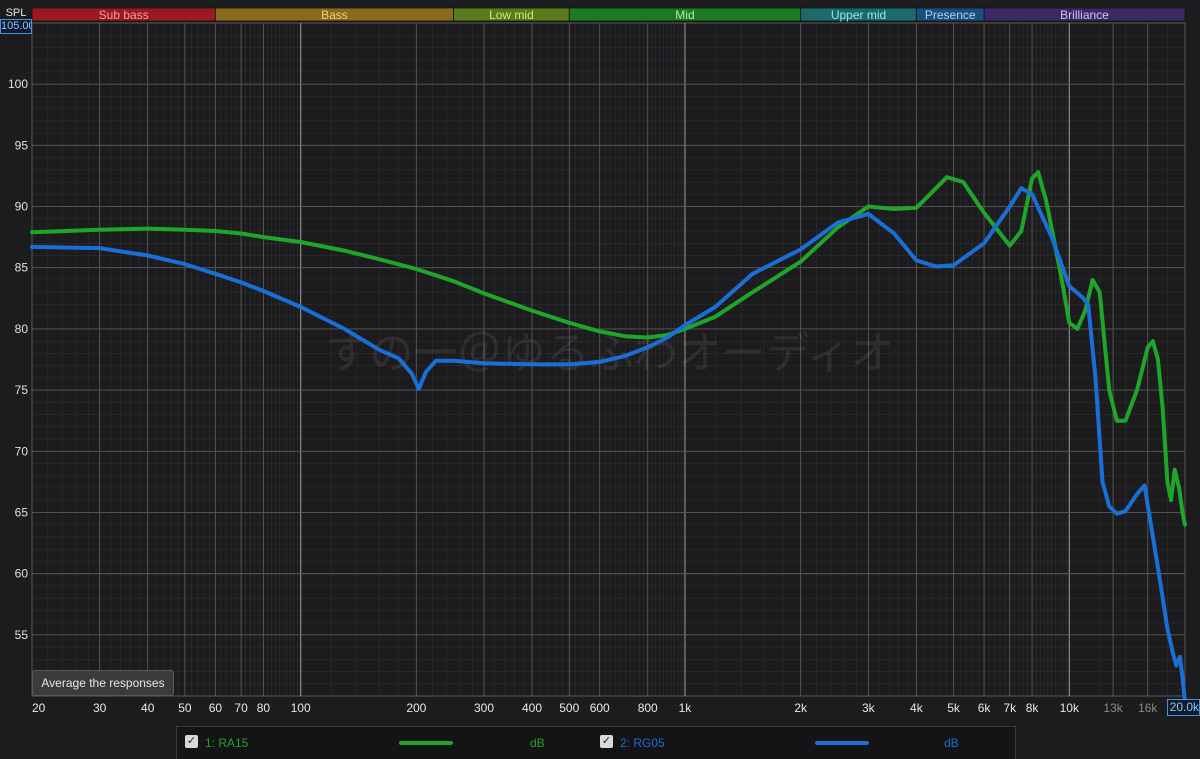 The width and height of the screenshot is (1200, 759). Describe the element at coordinates (869, 708) in the screenshot. I see `x-tick-16: 3k` at that location.